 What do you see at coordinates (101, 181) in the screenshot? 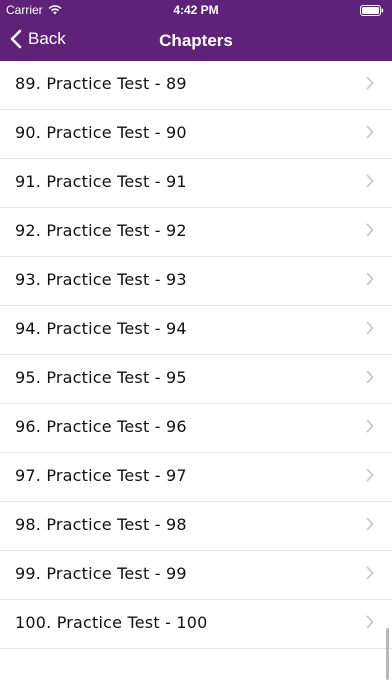
I see `chapter-label: 91. Practice Test - 91` at bounding box center [101, 181].